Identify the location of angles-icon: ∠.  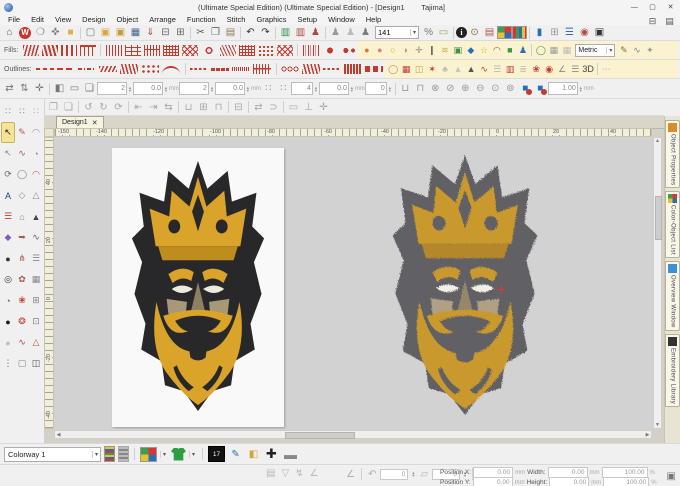
(562, 69).